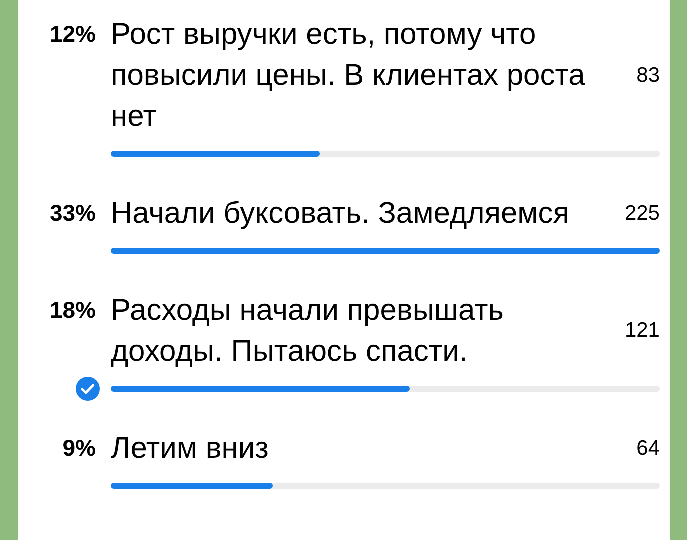 The image size is (687, 540). Describe the element at coordinates (72, 34) in the screenshot. I see `vote-percent: 12%` at that location.